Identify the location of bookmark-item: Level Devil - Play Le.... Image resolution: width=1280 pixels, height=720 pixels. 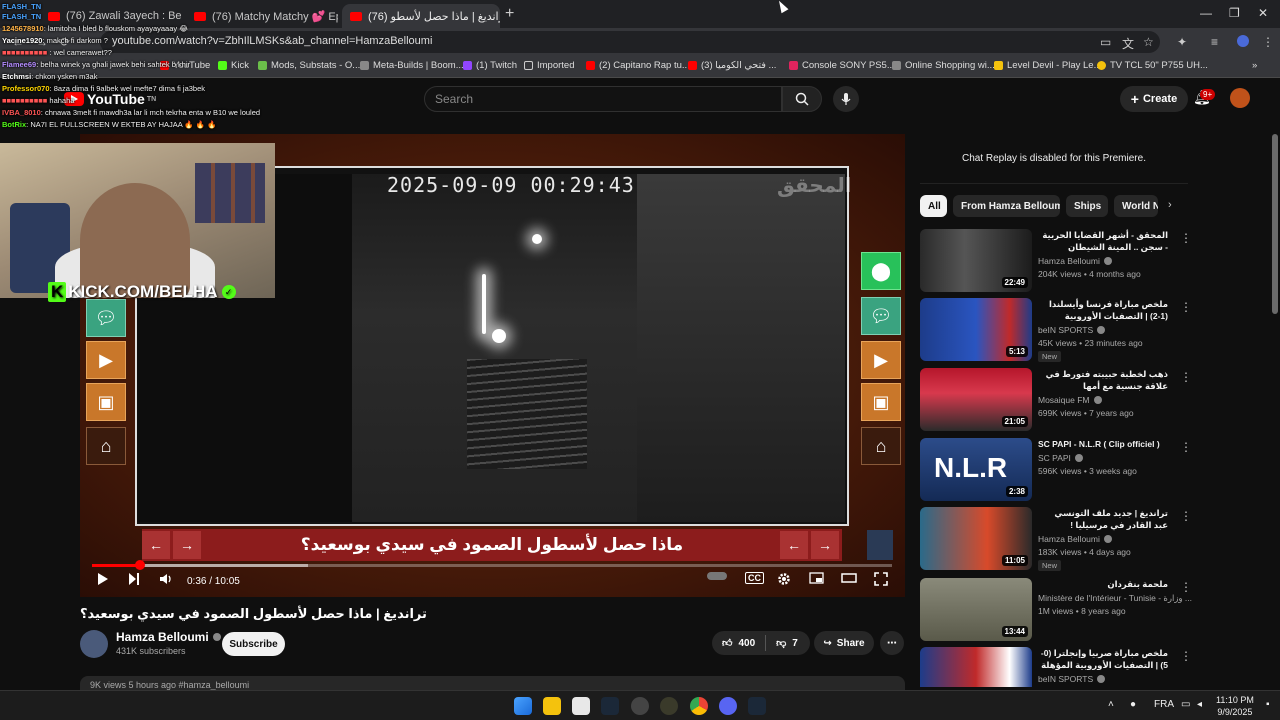
(1048, 65).